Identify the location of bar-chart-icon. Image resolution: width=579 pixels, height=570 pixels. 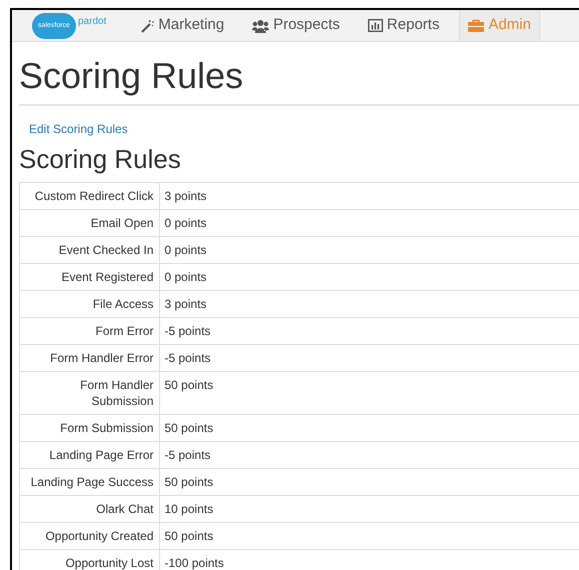
(375, 25).